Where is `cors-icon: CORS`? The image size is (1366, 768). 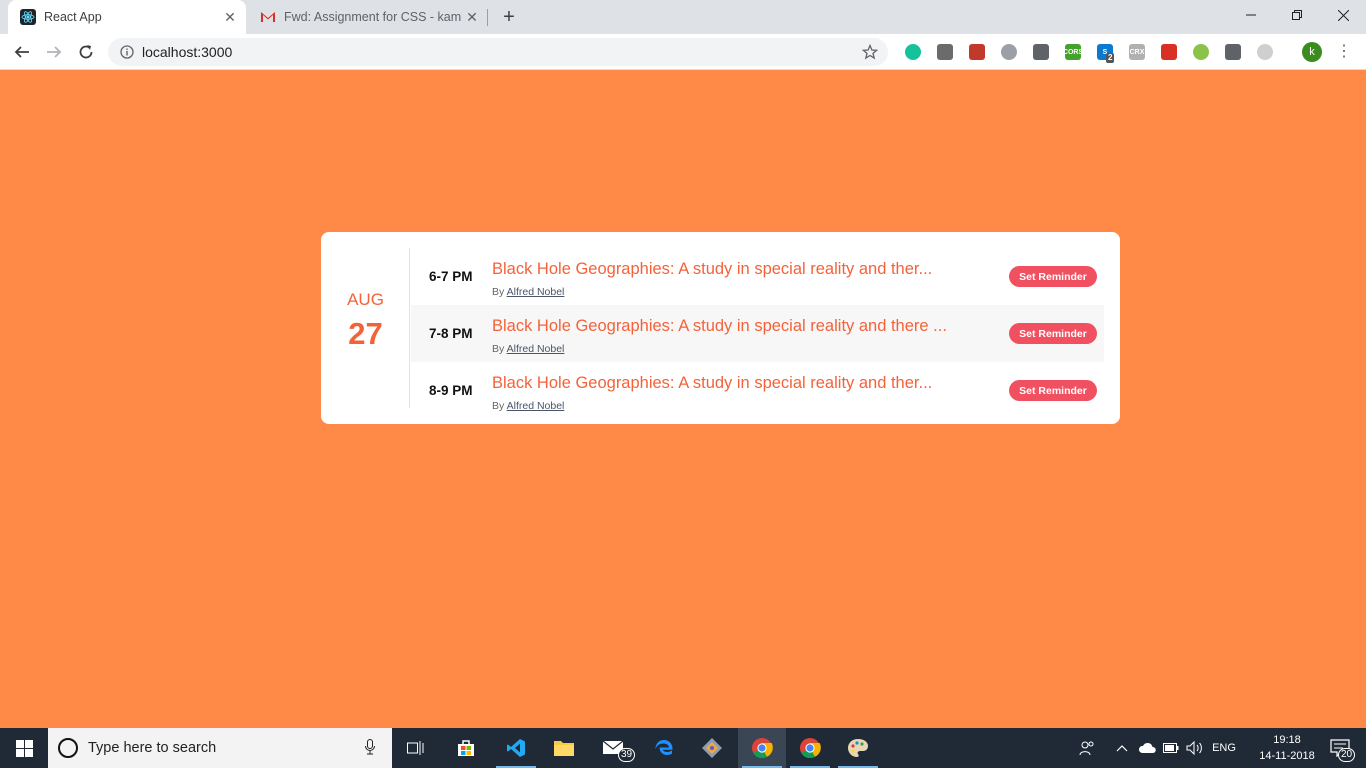 cors-icon: CORS is located at coordinates (1073, 52).